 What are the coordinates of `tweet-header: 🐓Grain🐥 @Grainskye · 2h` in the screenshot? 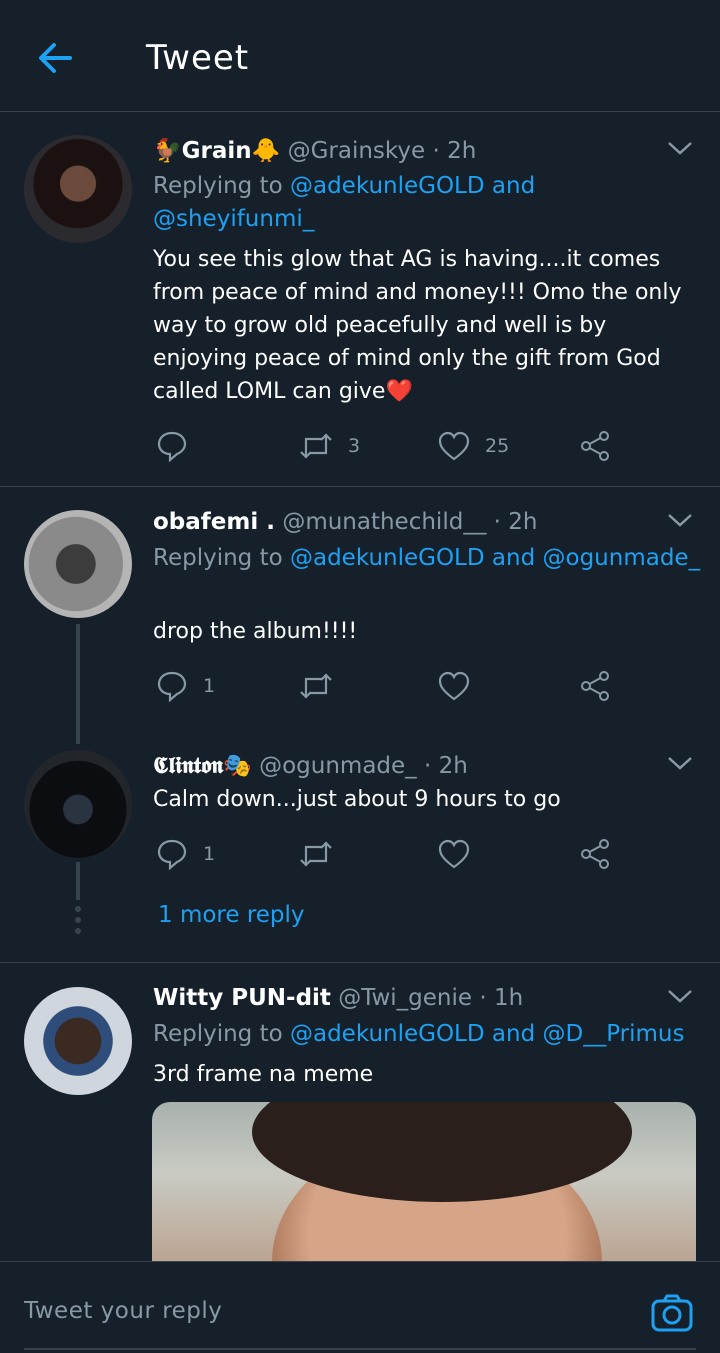 It's located at (314, 150).